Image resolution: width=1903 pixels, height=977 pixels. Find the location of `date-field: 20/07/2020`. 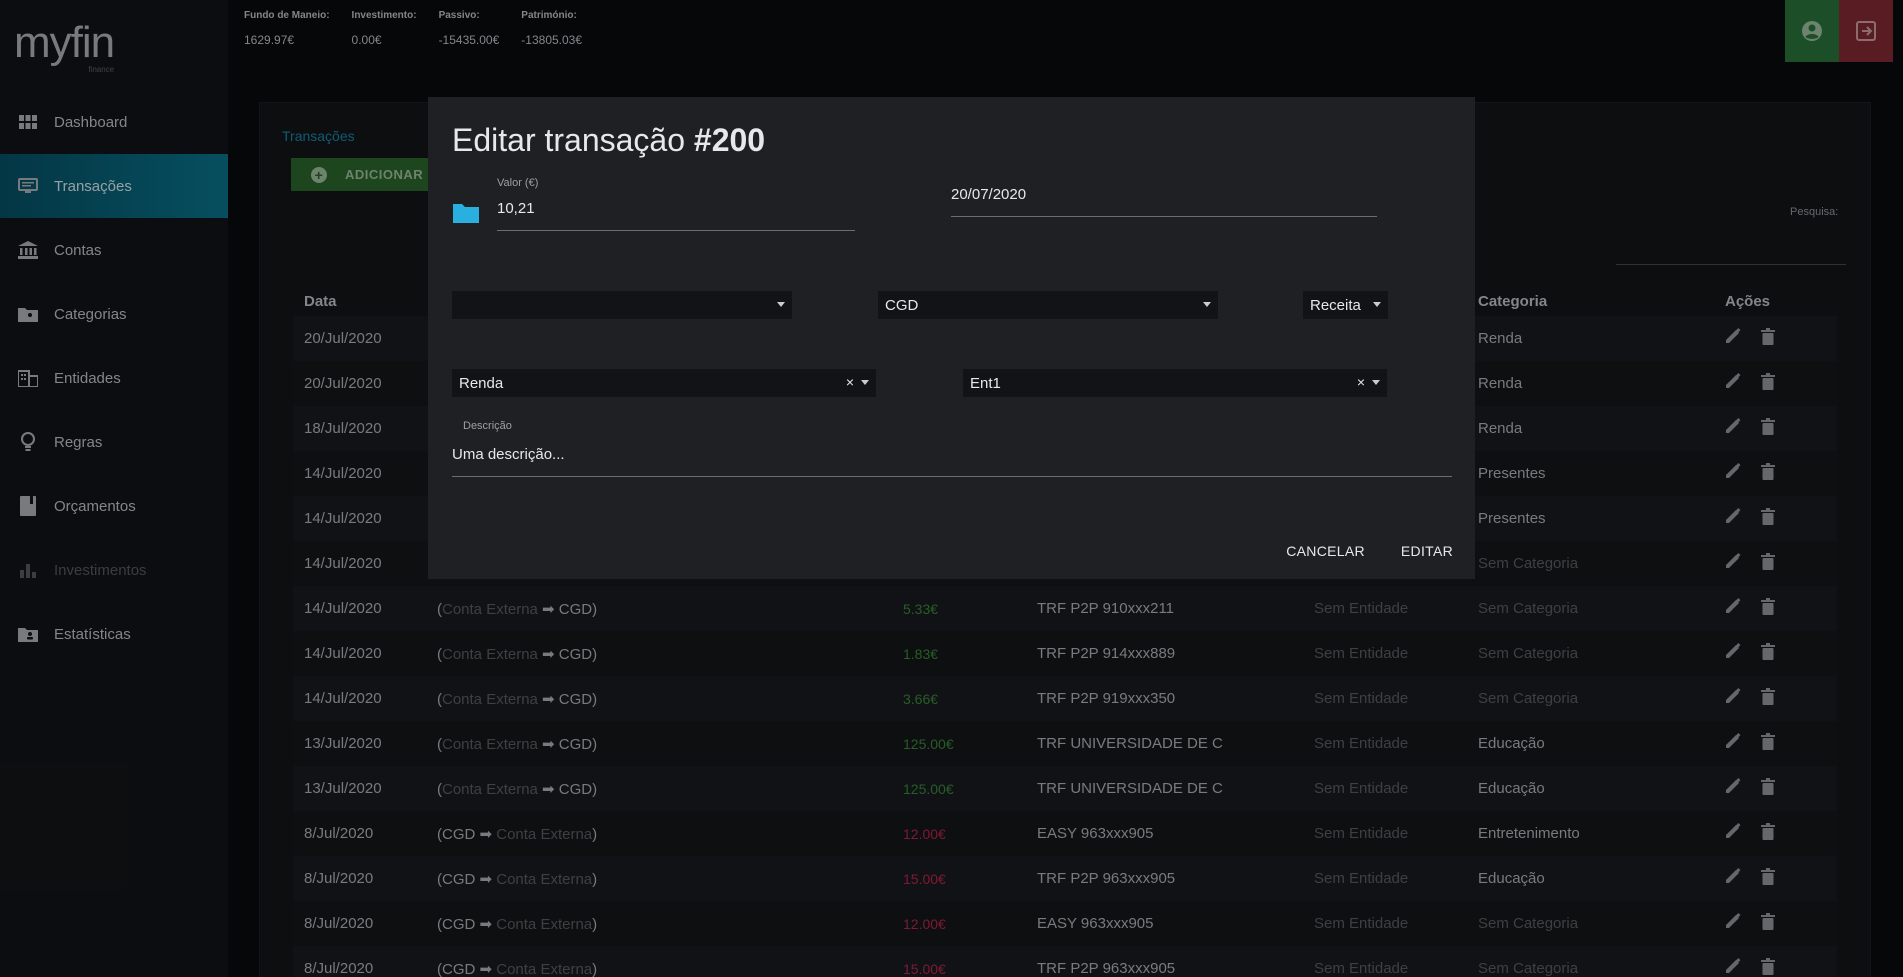

date-field: 20/07/2020 is located at coordinates (988, 194).